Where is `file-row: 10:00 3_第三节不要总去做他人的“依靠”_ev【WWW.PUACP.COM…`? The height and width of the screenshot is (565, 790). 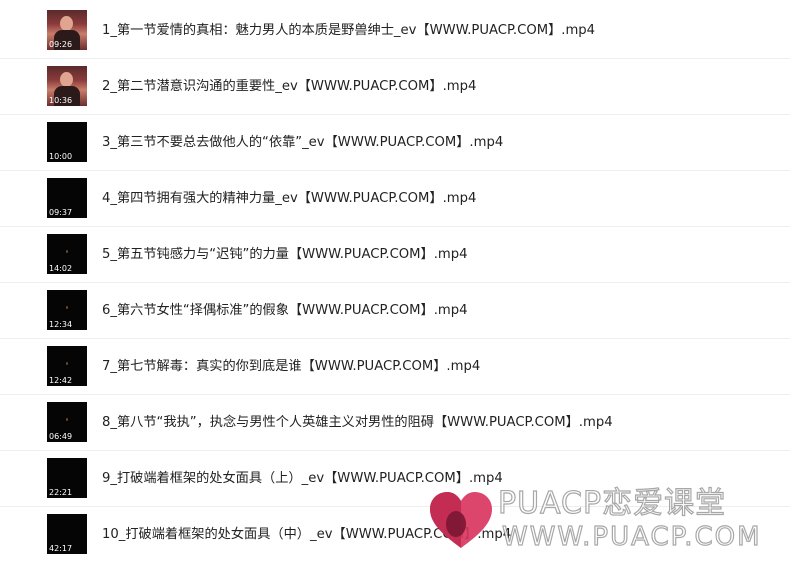
file-row: 10:00 3_第三节不要总去做他人的“依靠”_ev【WWW.PUACP.COM… is located at coordinates (395, 143).